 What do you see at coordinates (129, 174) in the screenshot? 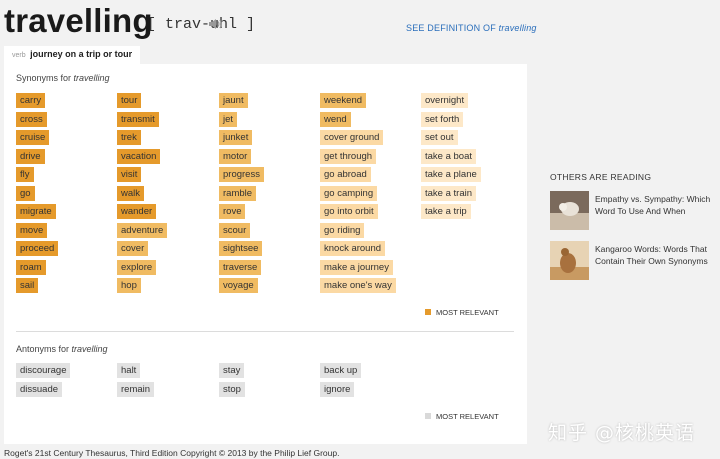
I see `synonym-chip: visit` at bounding box center [129, 174].